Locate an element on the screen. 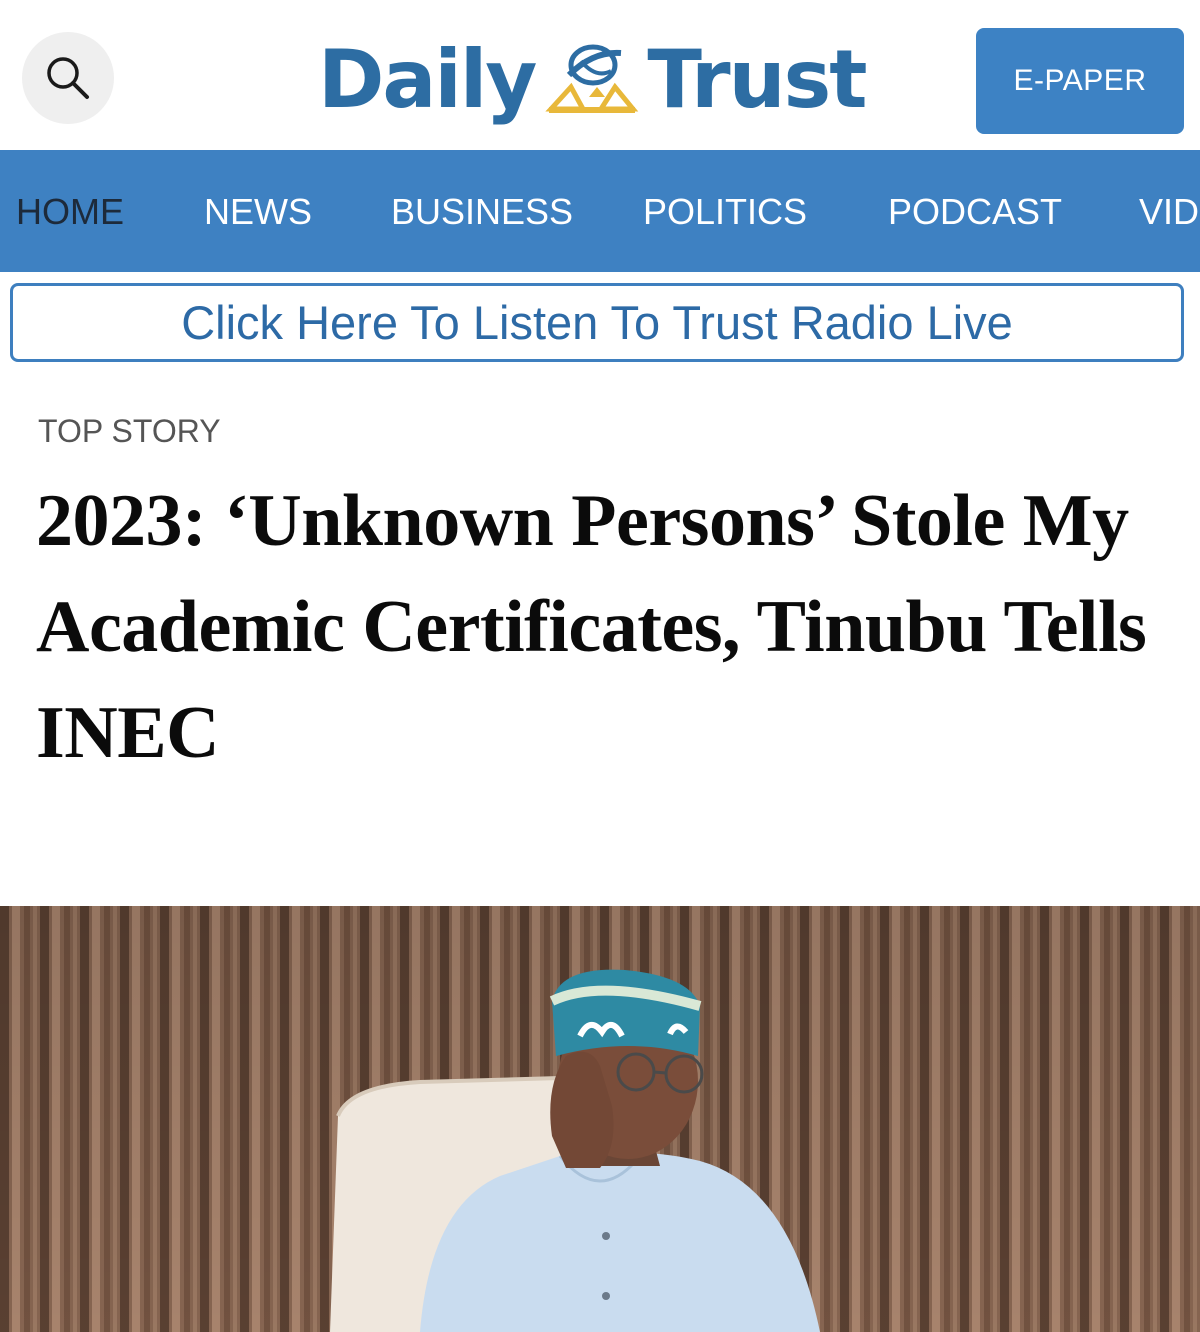 The image size is (1200, 1332). site-header: Daily Trust E-PAPER is located at coordinates (600, 75).